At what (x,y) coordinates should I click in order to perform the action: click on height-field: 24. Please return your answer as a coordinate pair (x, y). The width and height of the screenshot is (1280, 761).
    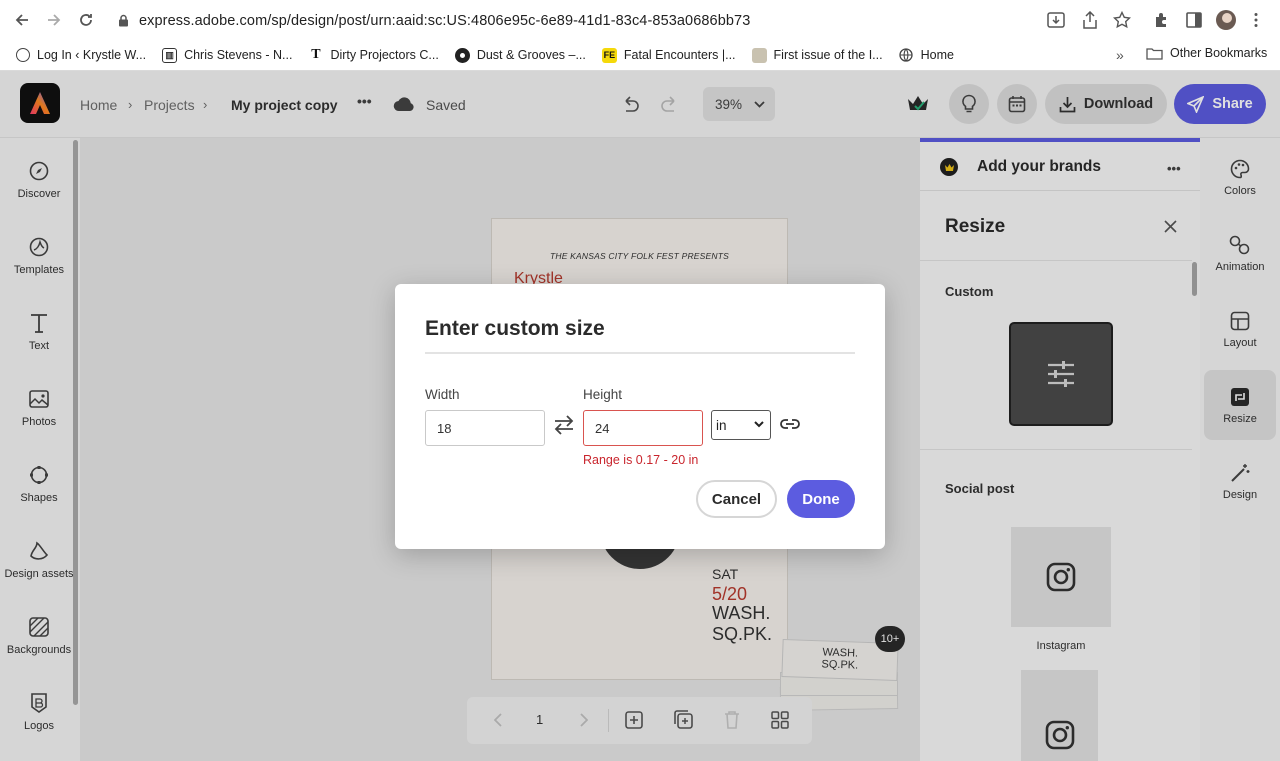
    Looking at the image, I should click on (643, 428).